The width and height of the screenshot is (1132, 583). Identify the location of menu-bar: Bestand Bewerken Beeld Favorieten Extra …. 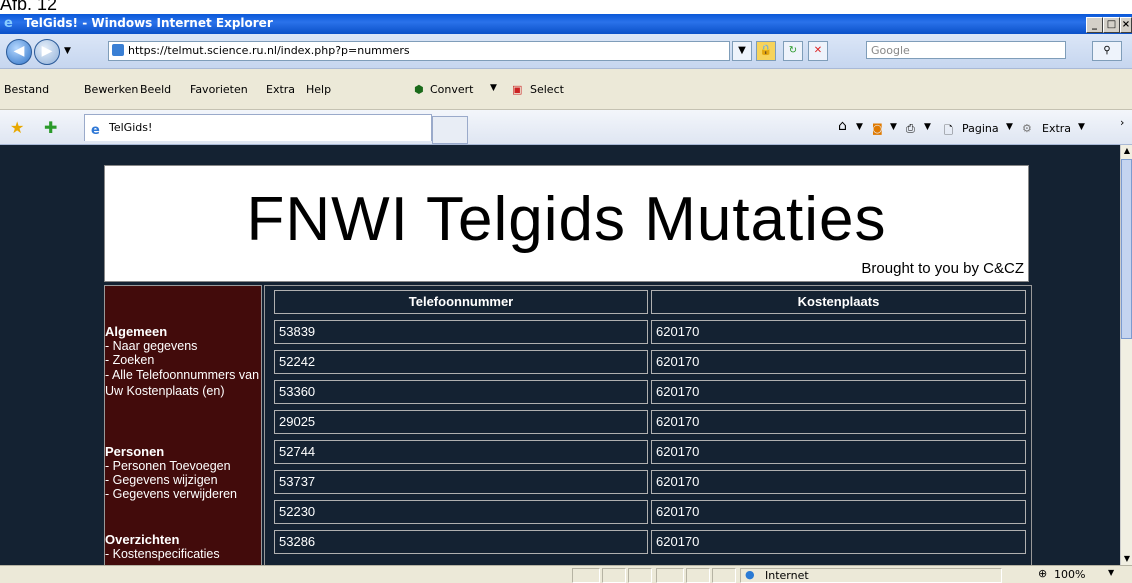
(566, 89).